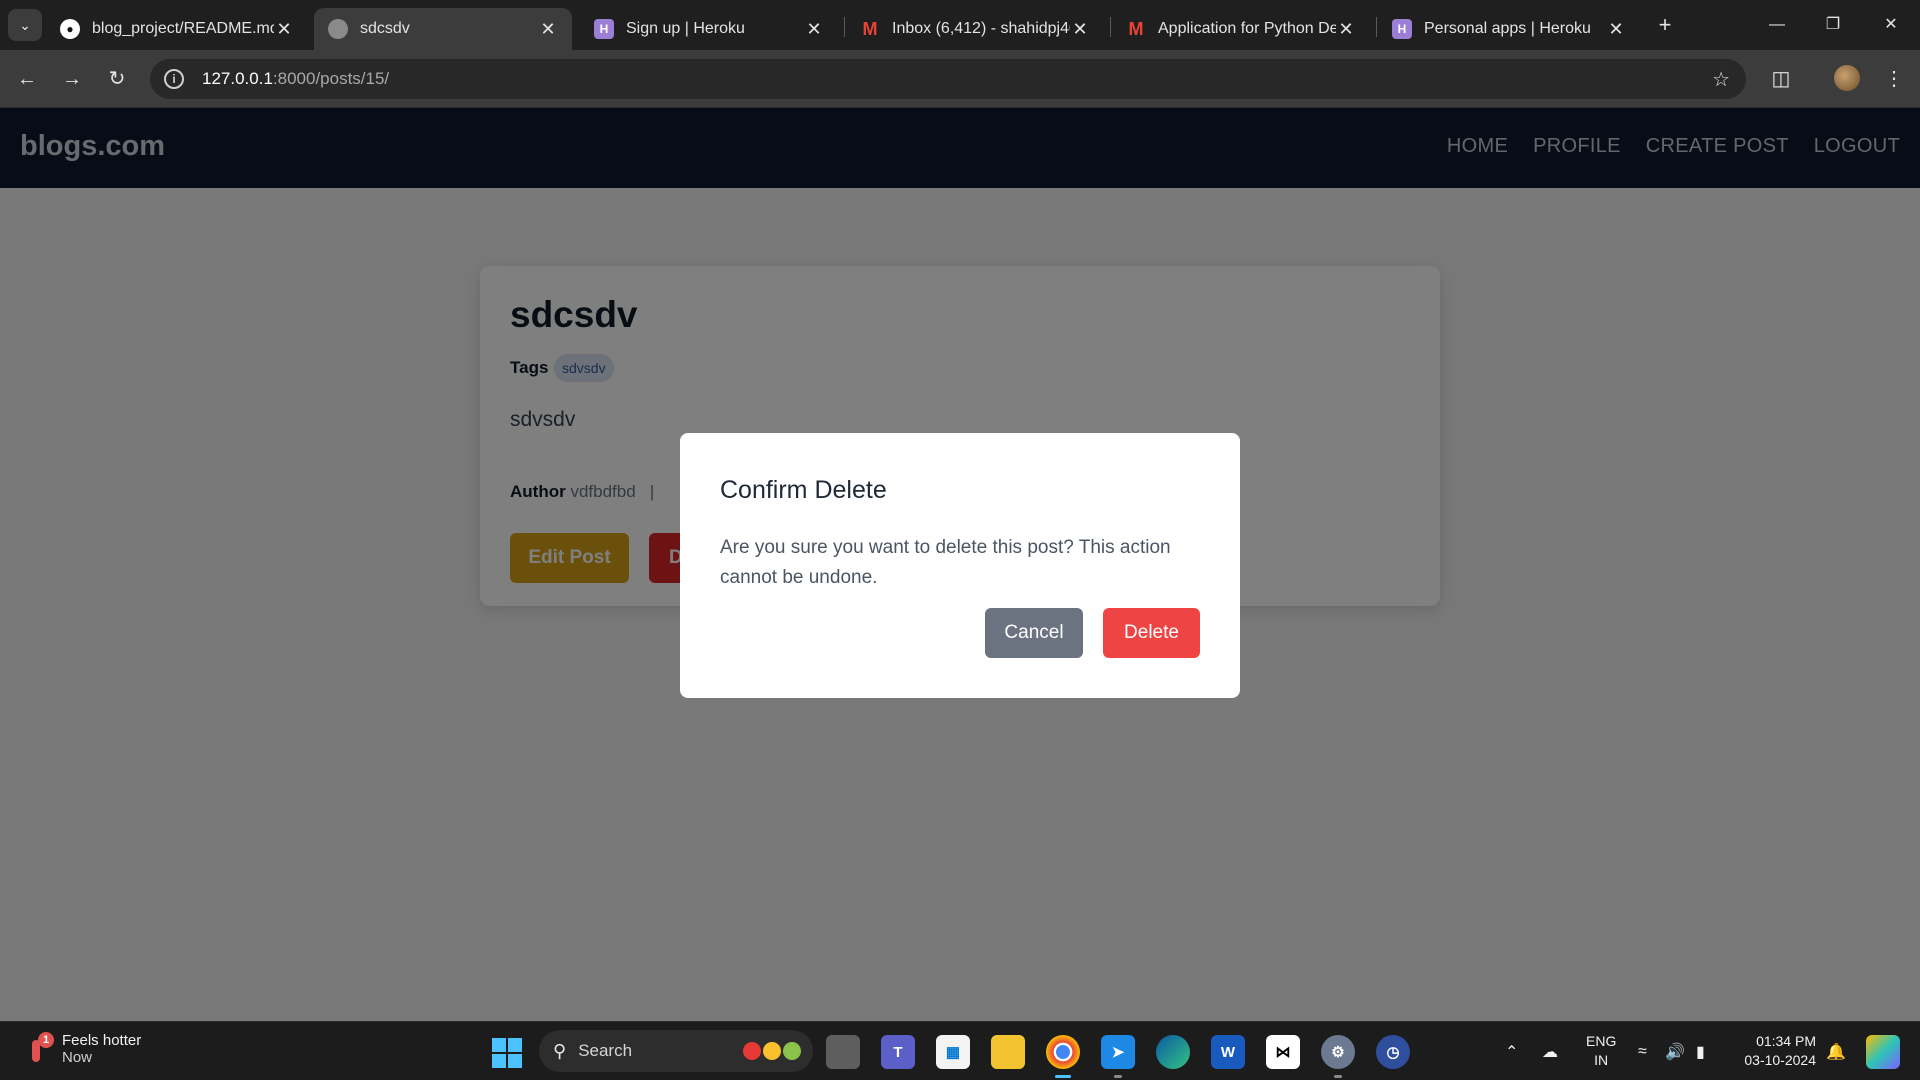 The height and width of the screenshot is (1080, 1920). I want to click on bookmark-star-icon: ☆, so click(1721, 79).